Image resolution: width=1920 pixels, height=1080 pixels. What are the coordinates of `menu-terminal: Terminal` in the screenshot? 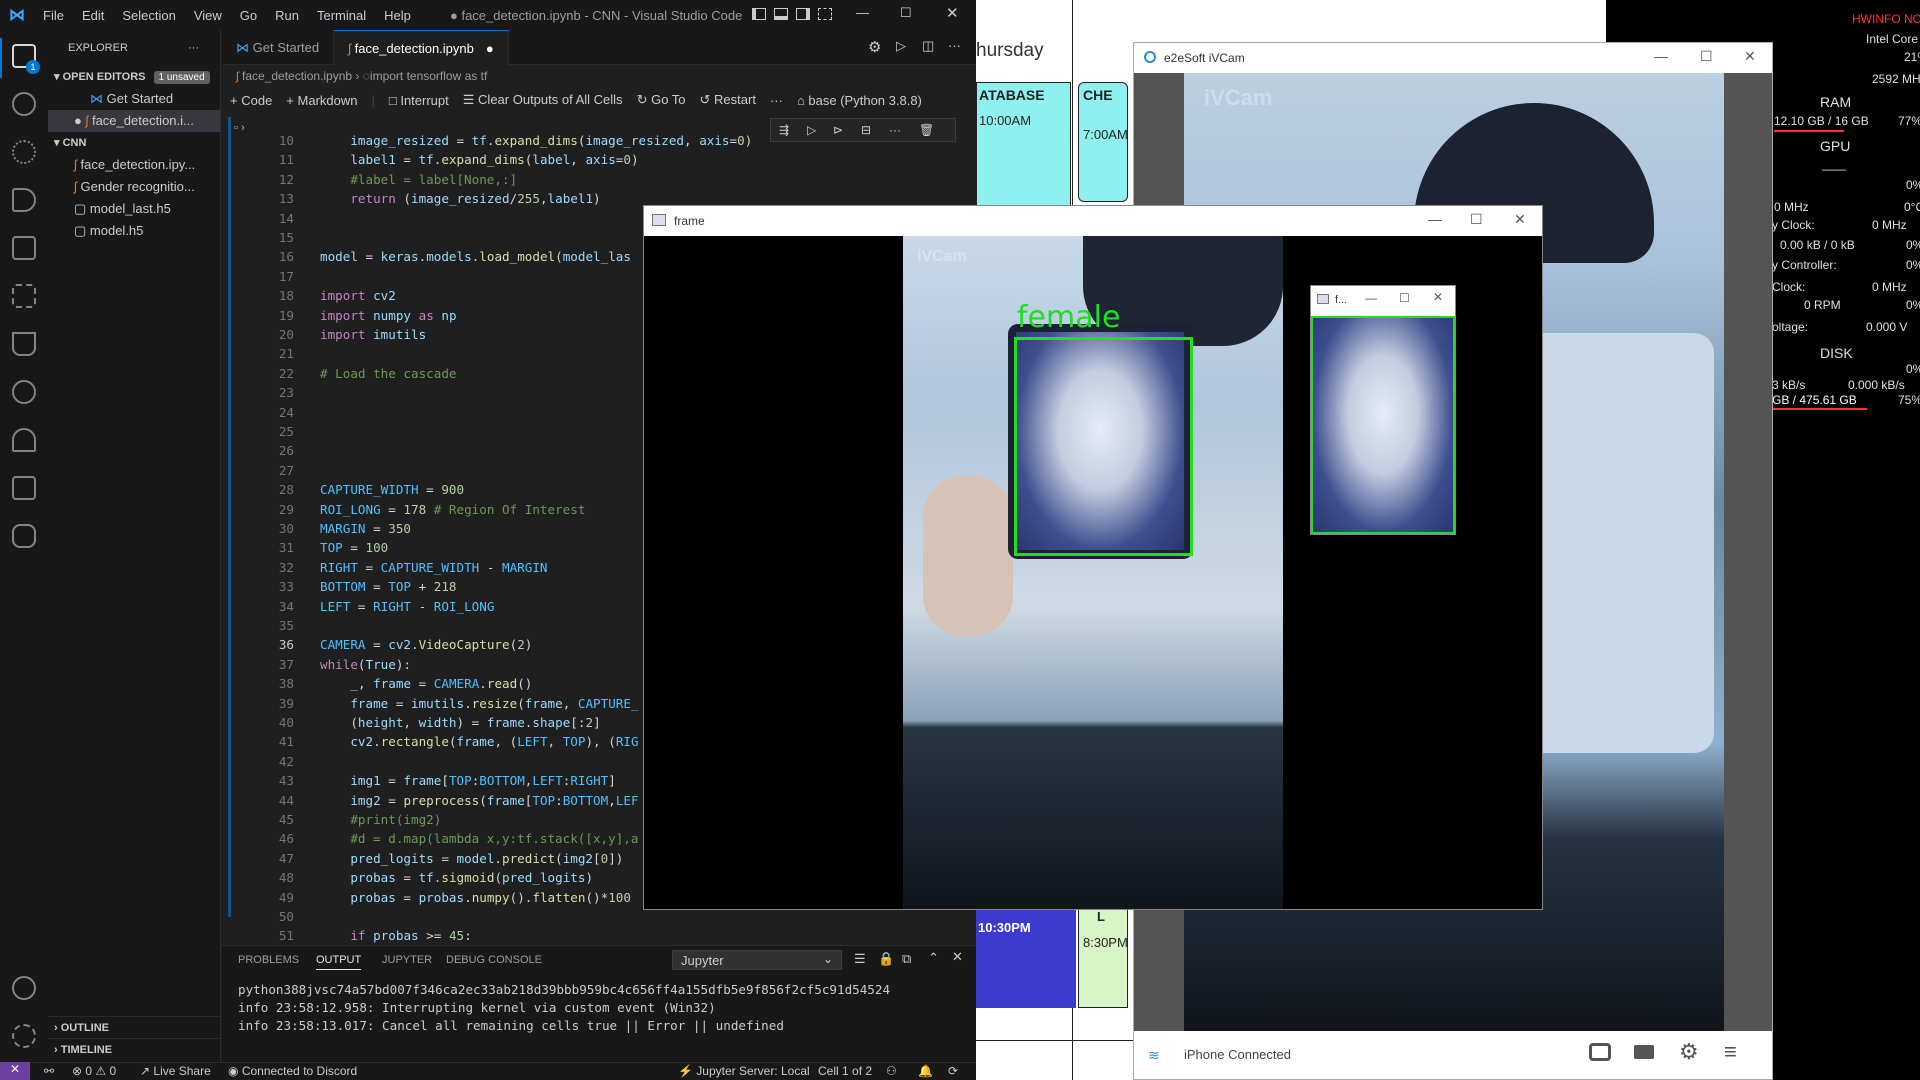 It's located at (341, 15).